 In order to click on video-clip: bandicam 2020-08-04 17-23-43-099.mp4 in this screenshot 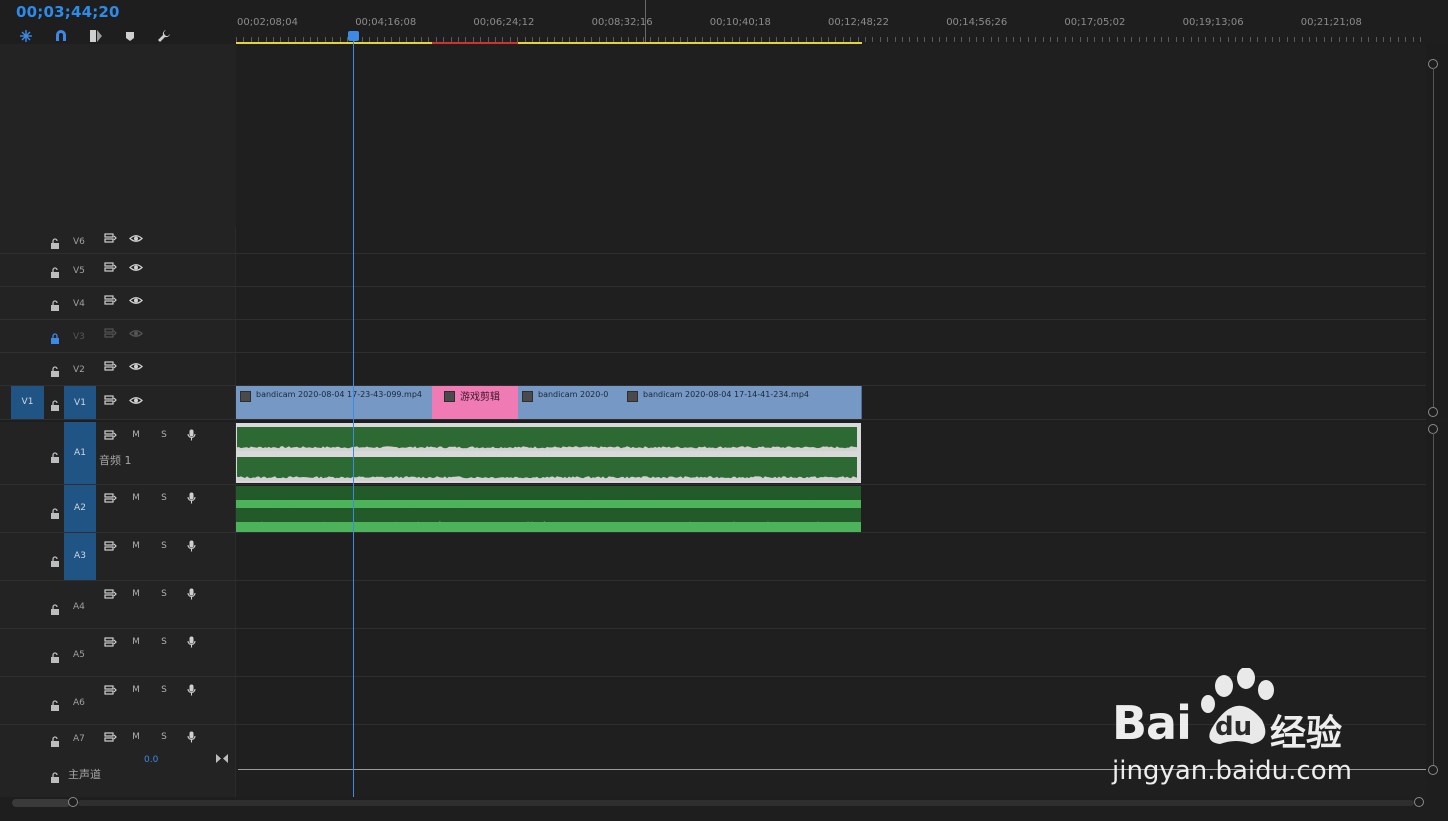, I will do `click(334, 402)`.